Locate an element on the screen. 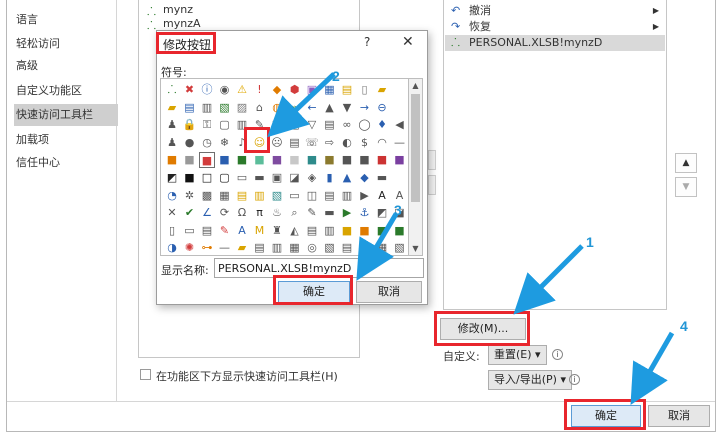 Image resolution: width=720 pixels, height=435 pixels. step-number-1: 1 is located at coordinates (590, 242).